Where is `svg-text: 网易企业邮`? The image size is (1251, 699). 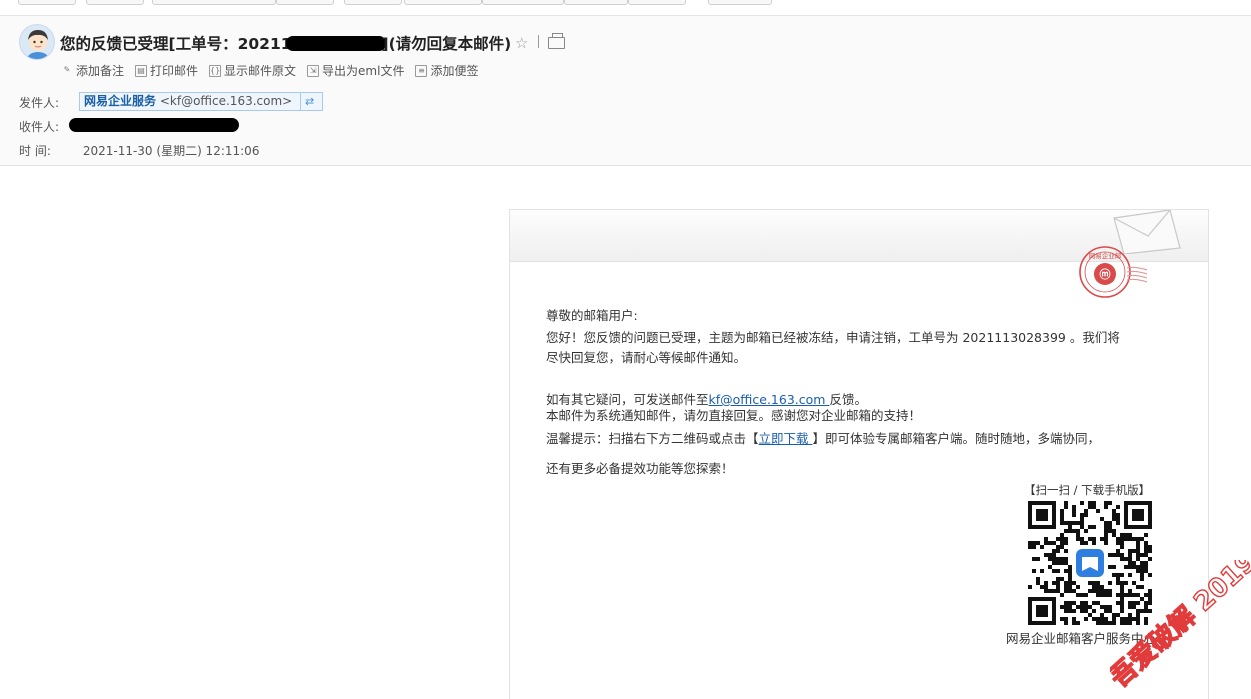
svg-text: 网易企业邮 is located at coordinates (1105, 255).